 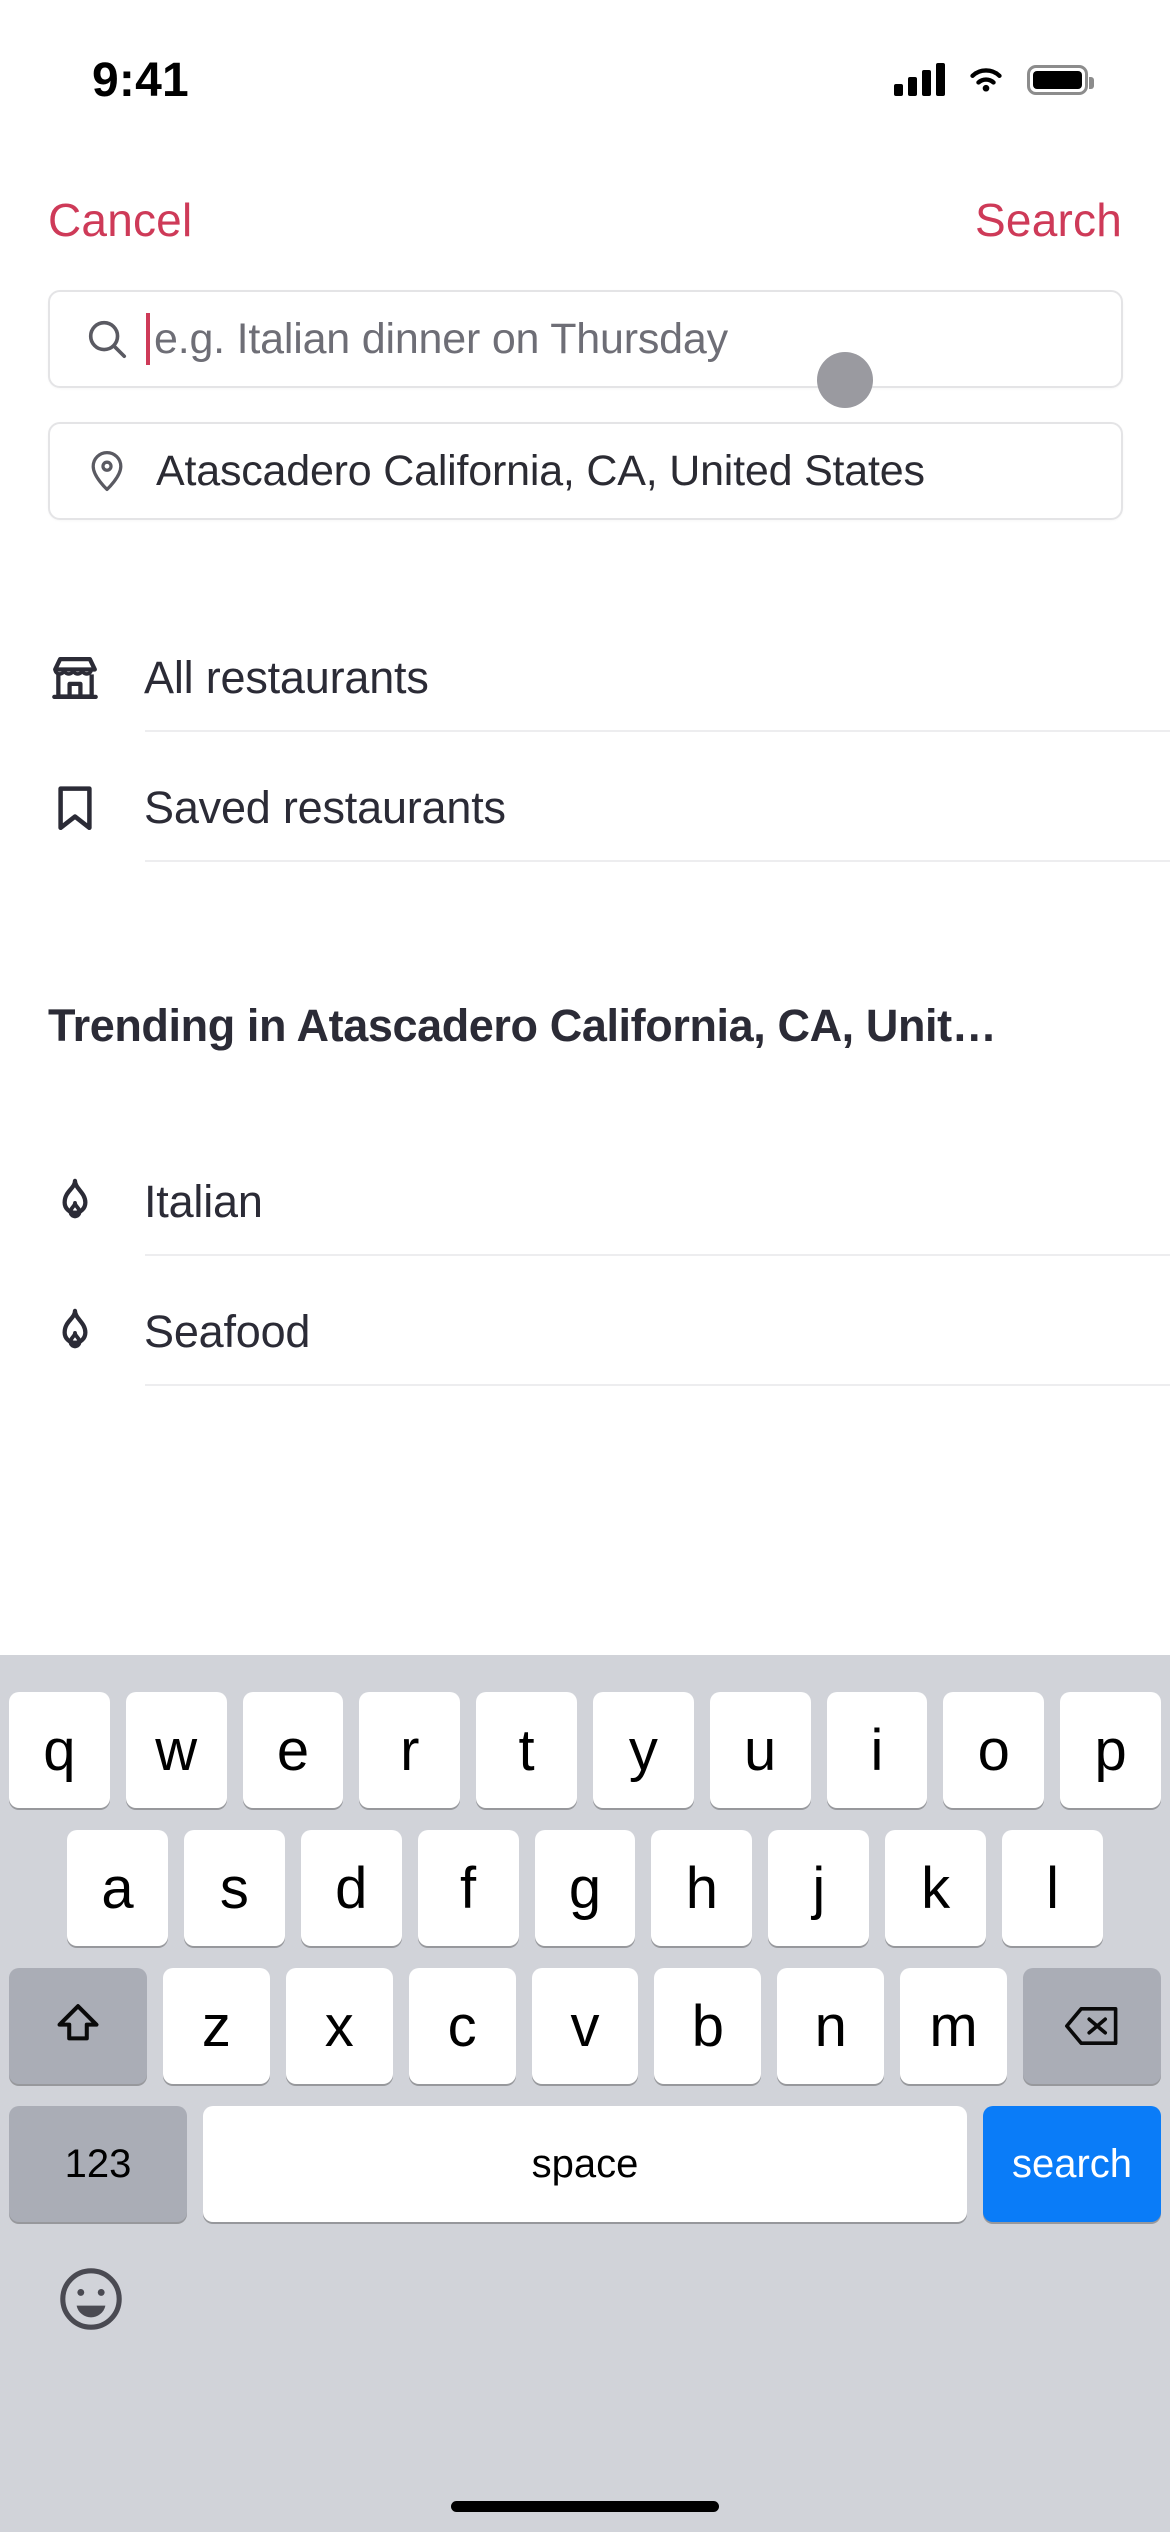 What do you see at coordinates (117, 1888) in the screenshot?
I see `key-a: a` at bounding box center [117, 1888].